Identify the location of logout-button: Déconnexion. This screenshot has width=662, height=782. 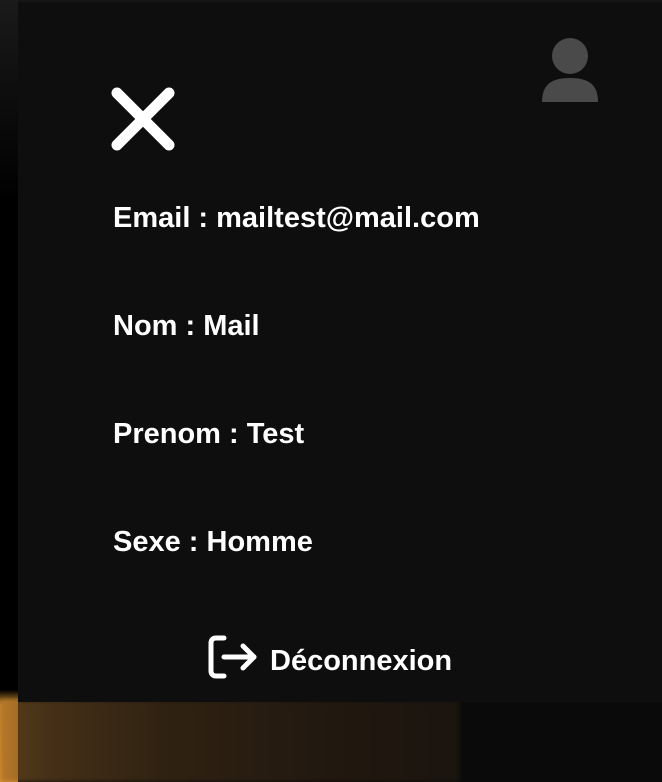
(330, 657).